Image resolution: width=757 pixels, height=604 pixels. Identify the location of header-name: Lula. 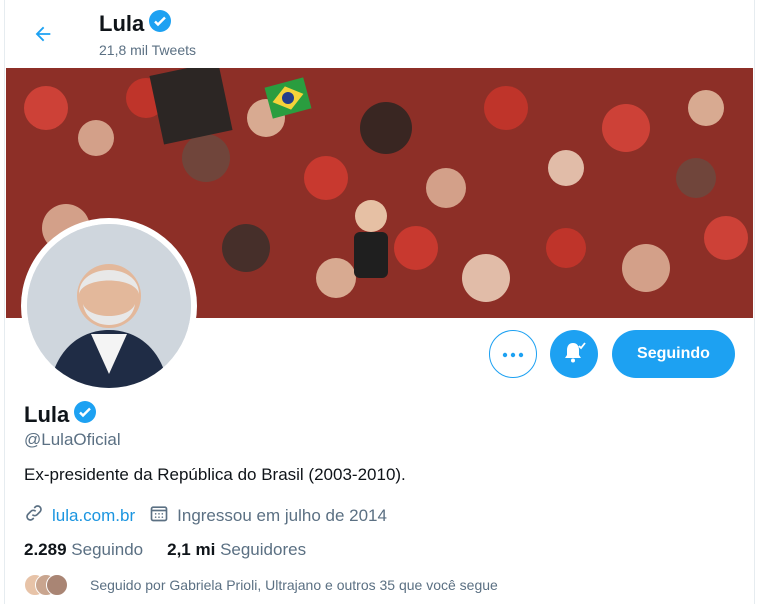
(122, 23).